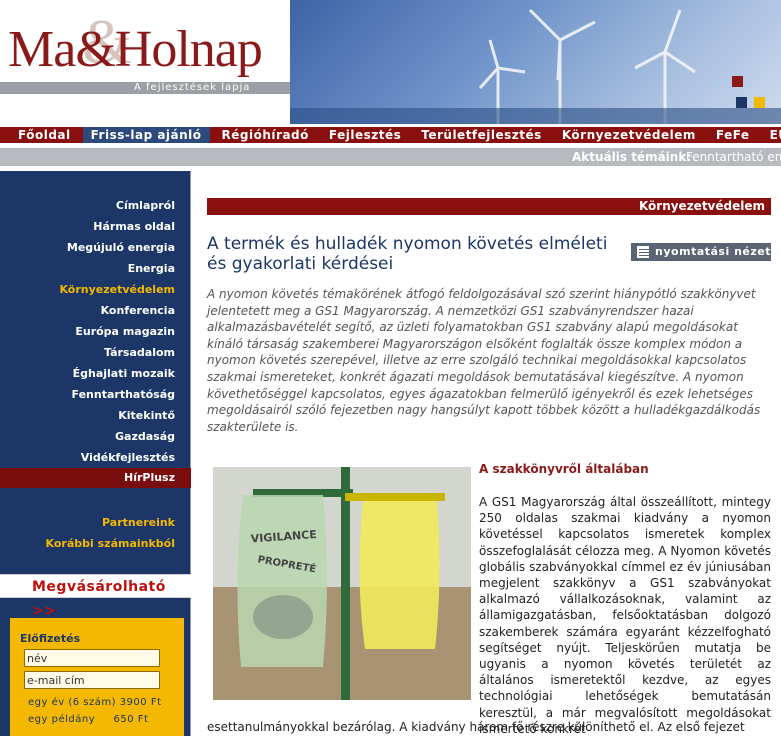  I want to click on nav-item-eu: EU, so click(771, 135).